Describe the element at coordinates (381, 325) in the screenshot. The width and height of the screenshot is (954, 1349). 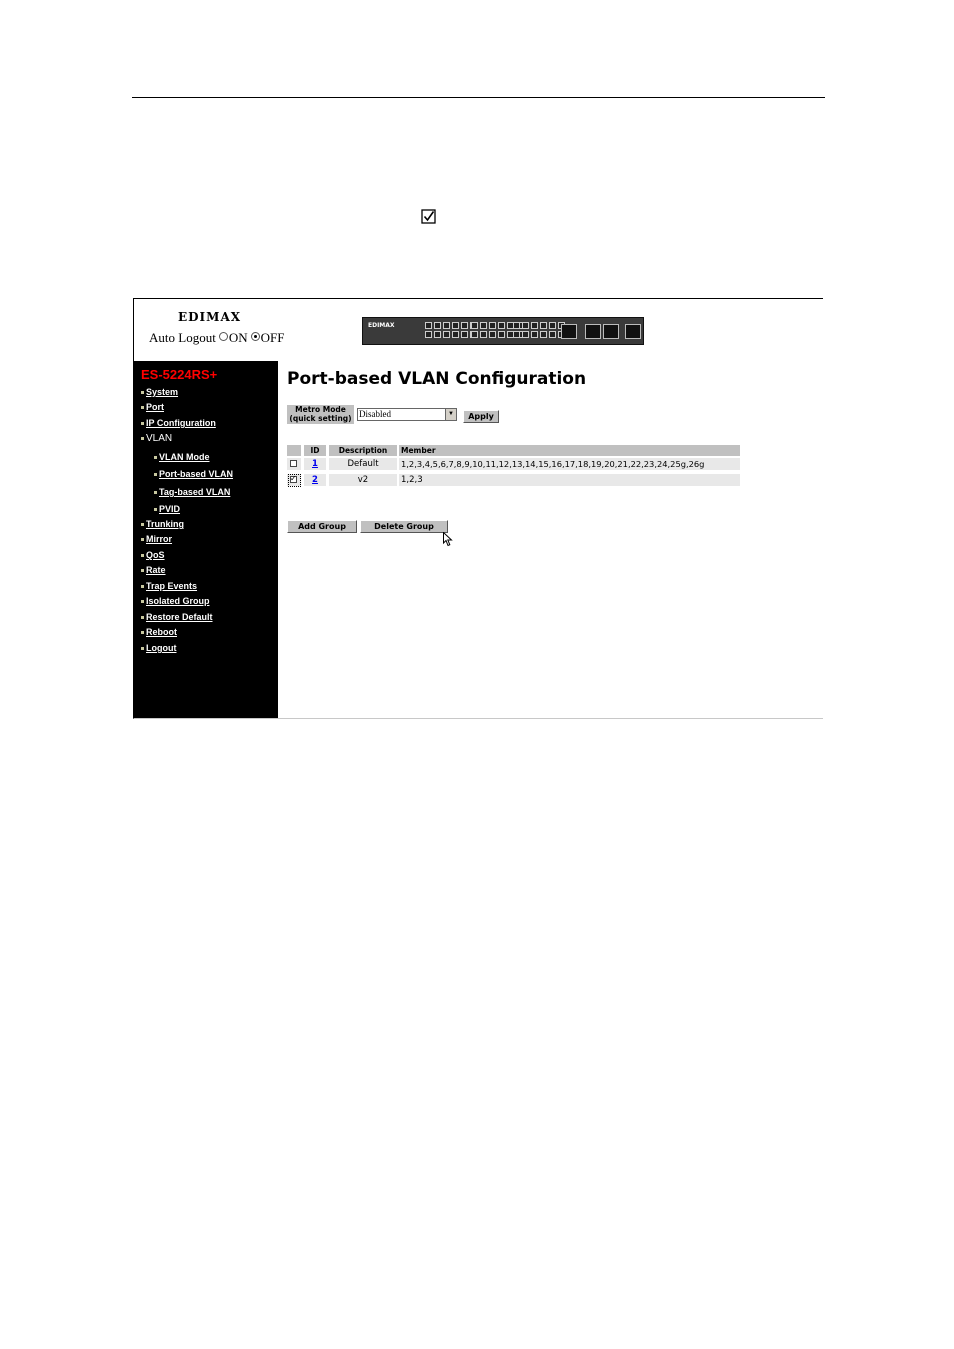
I see `device-logo: EDIMAX` at that location.